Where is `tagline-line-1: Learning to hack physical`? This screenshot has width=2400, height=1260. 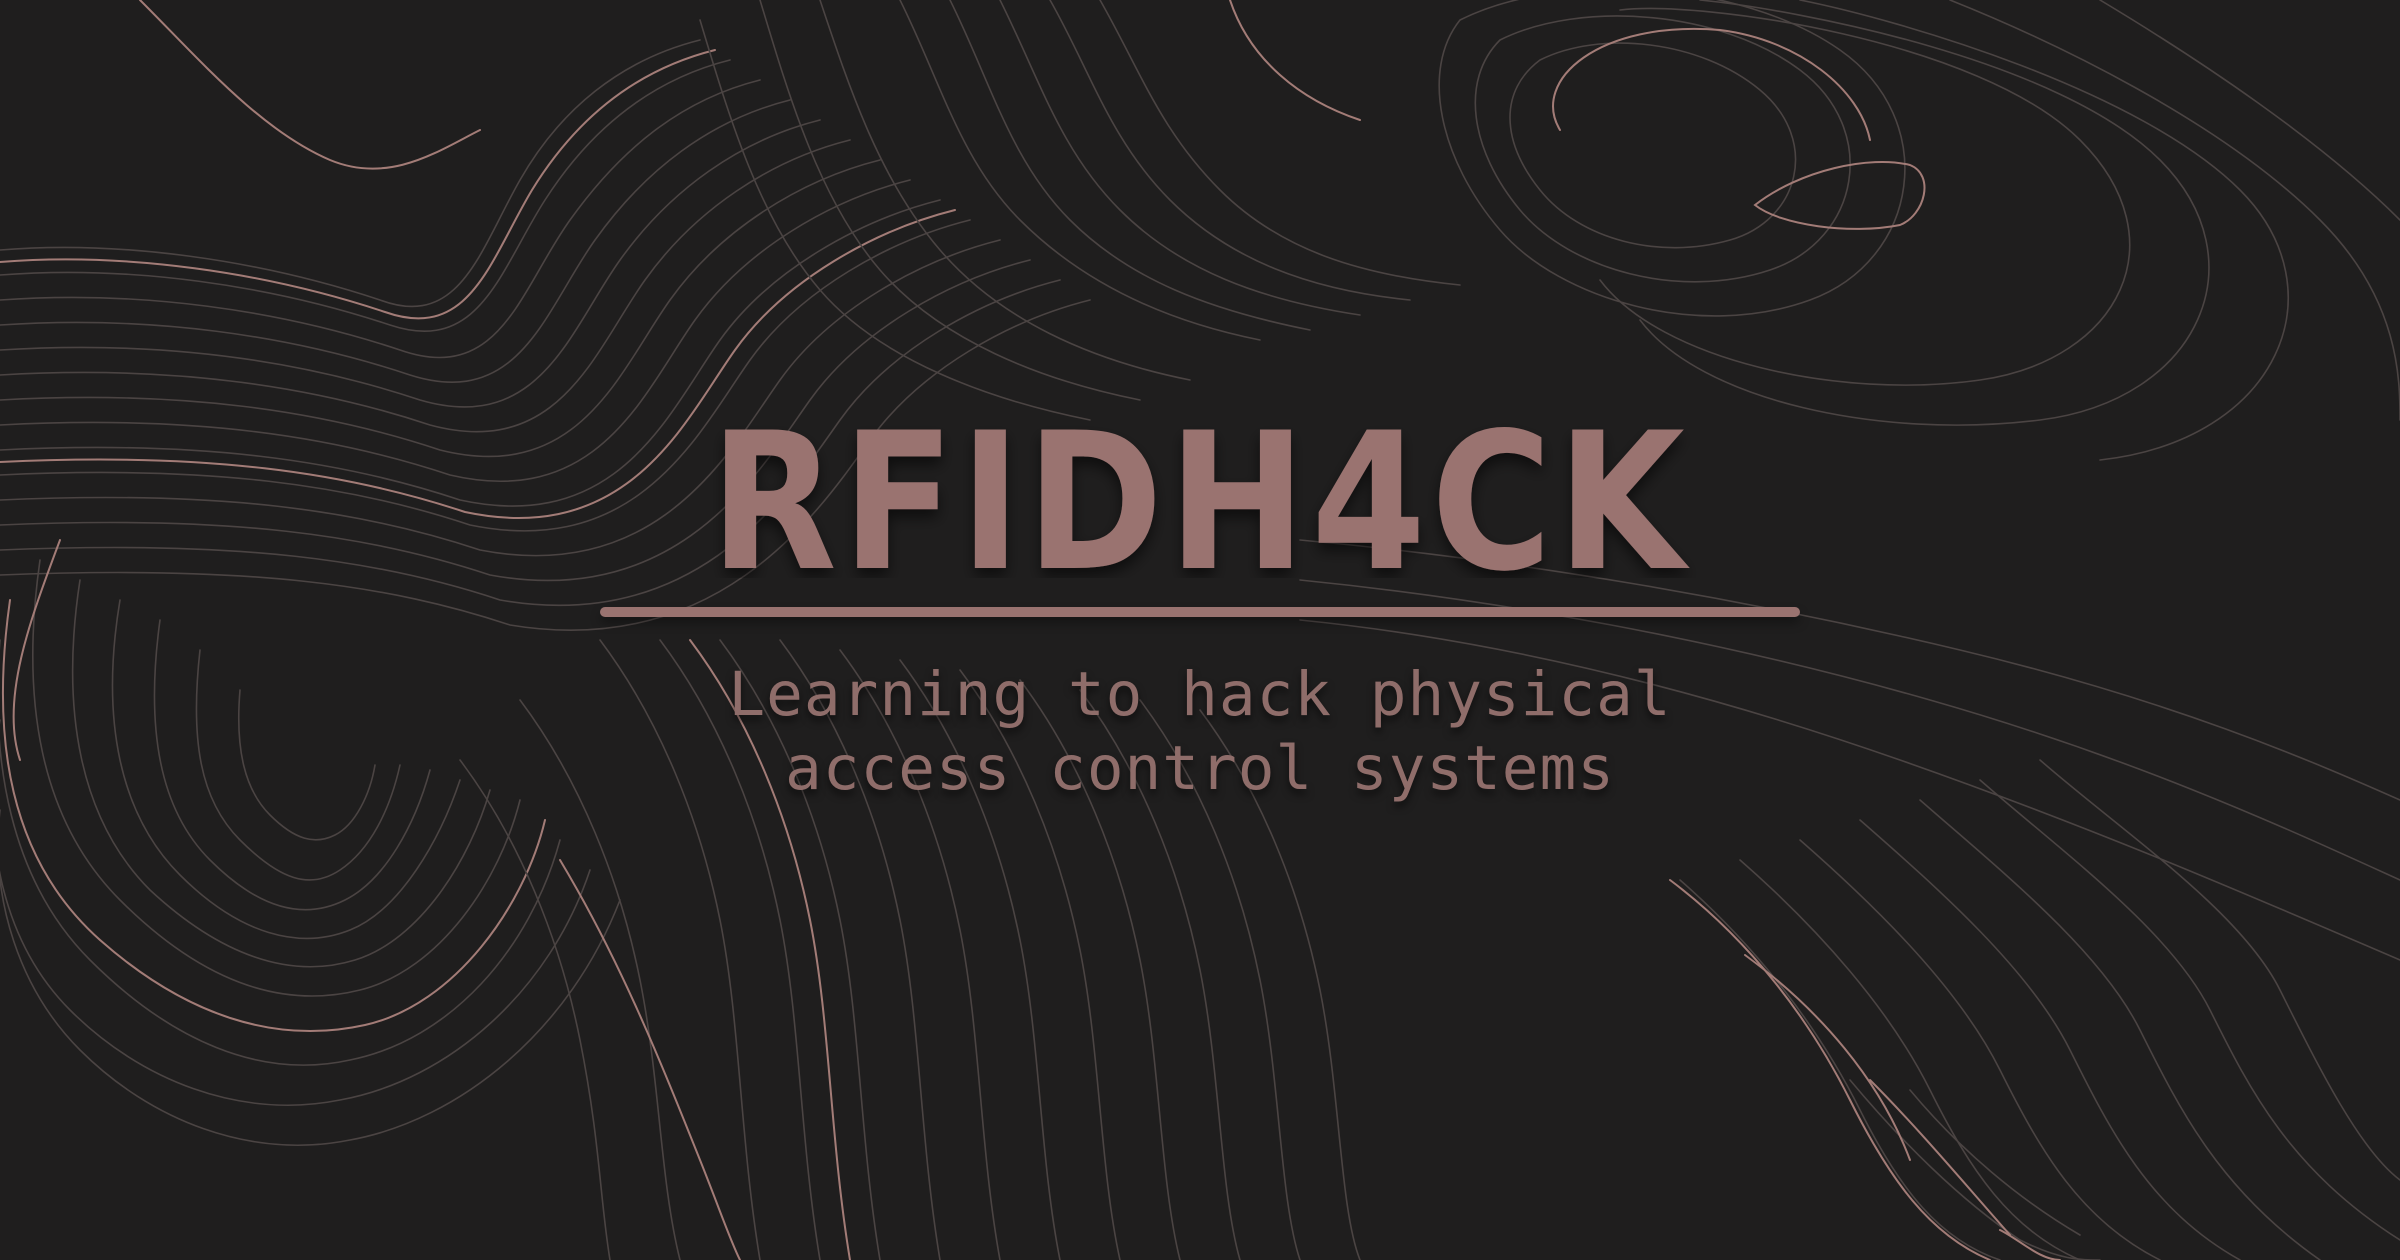 tagline-line-1: Learning to hack physical is located at coordinates (1200, 694).